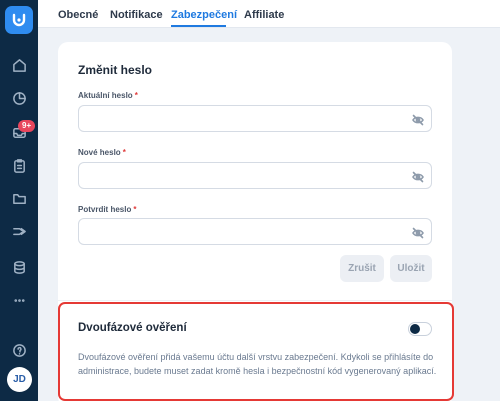  I want to click on current-password-input, so click(255, 118).